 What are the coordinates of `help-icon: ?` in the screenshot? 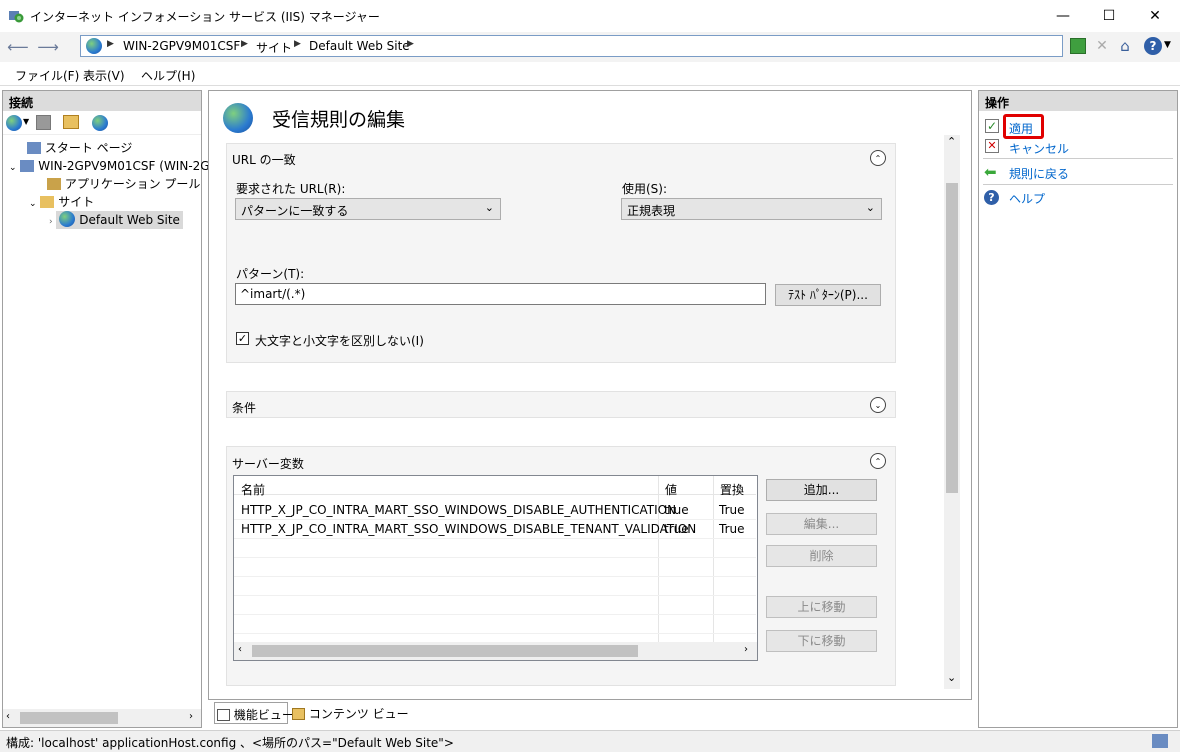 It's located at (1153, 46).